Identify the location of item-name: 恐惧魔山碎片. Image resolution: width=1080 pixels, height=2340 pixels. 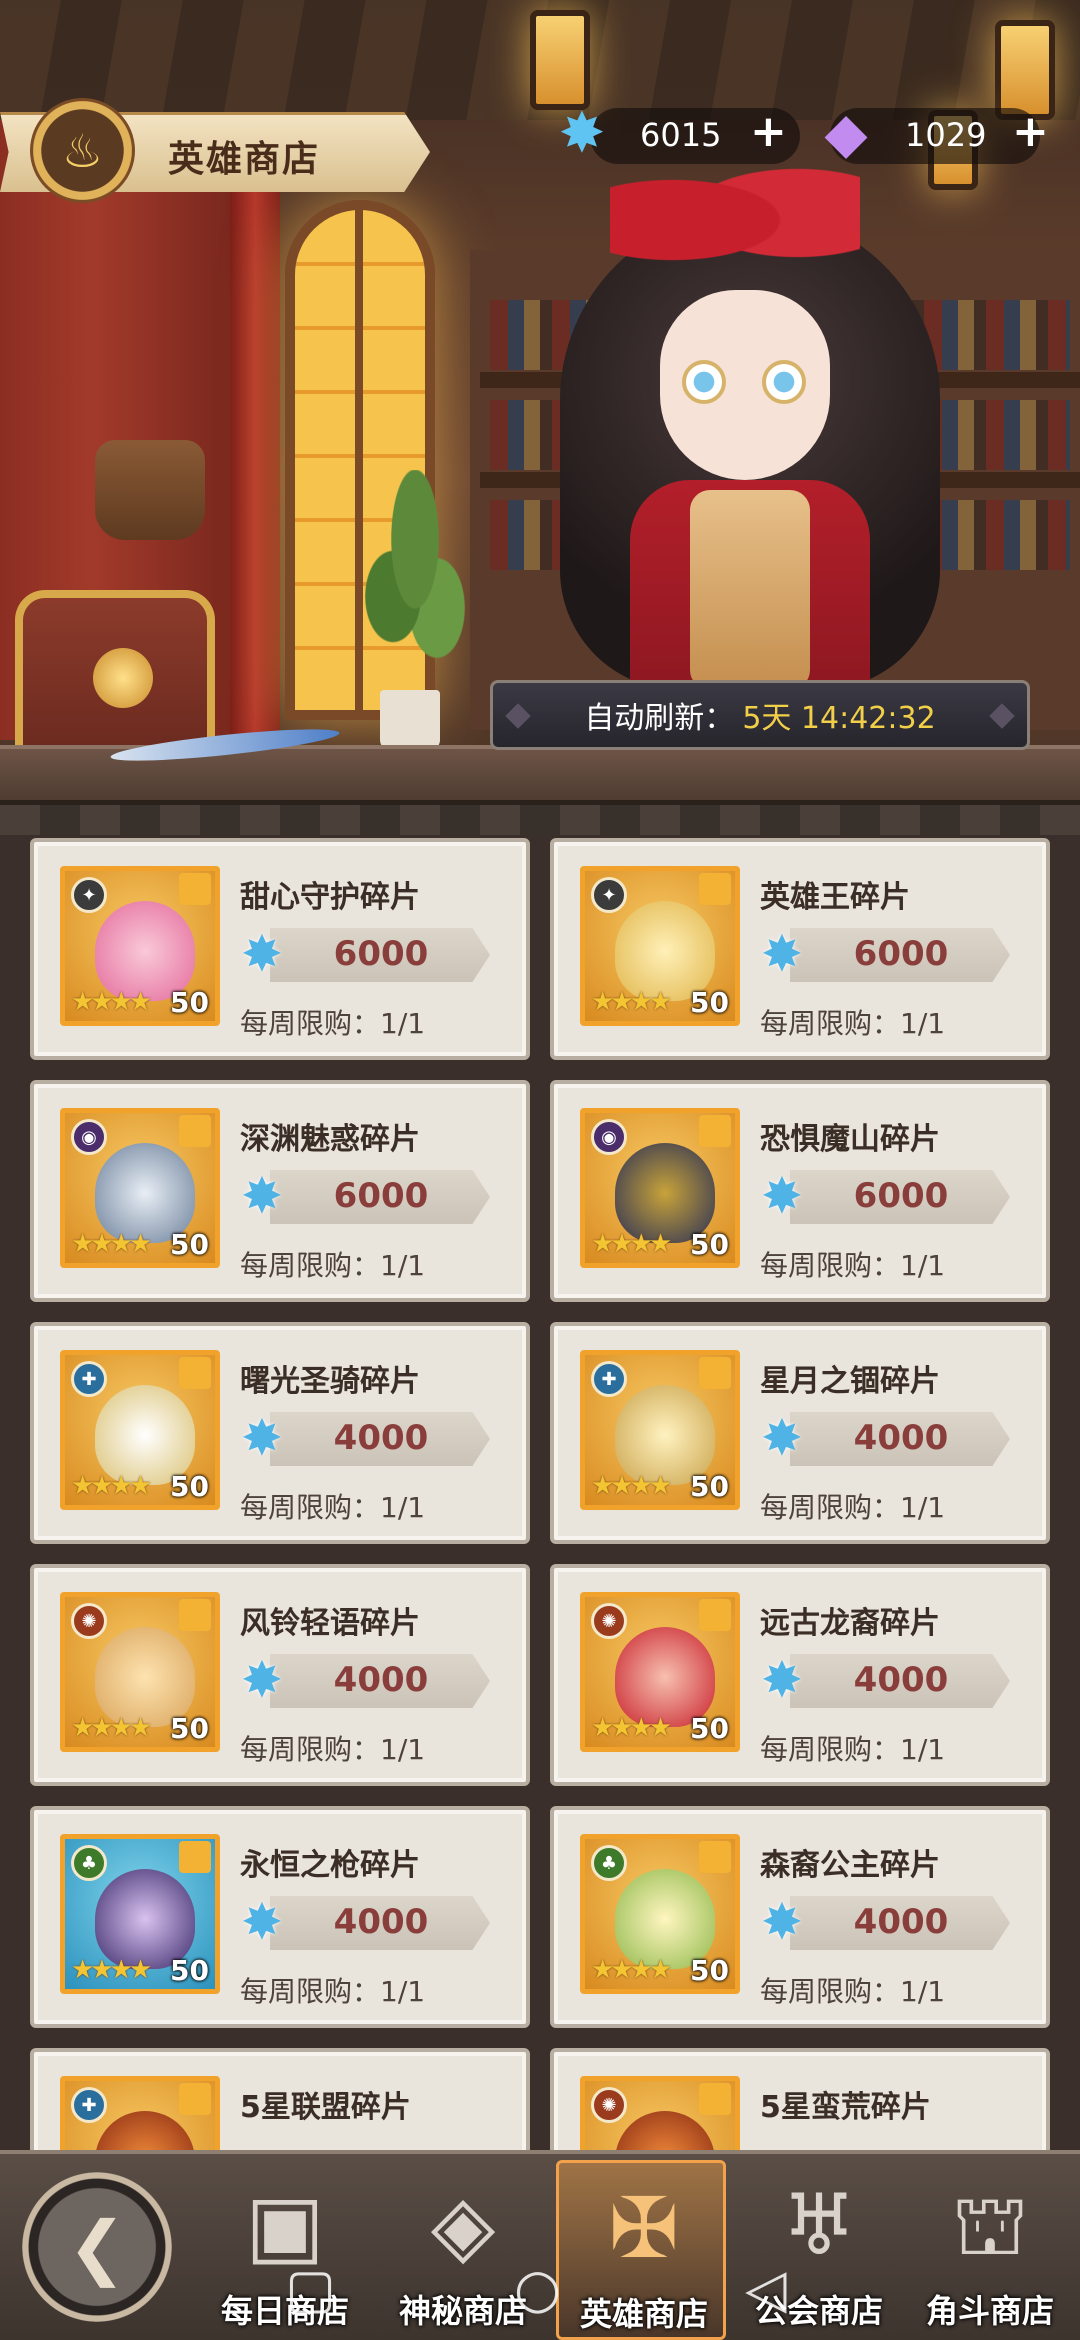
(850, 1139).